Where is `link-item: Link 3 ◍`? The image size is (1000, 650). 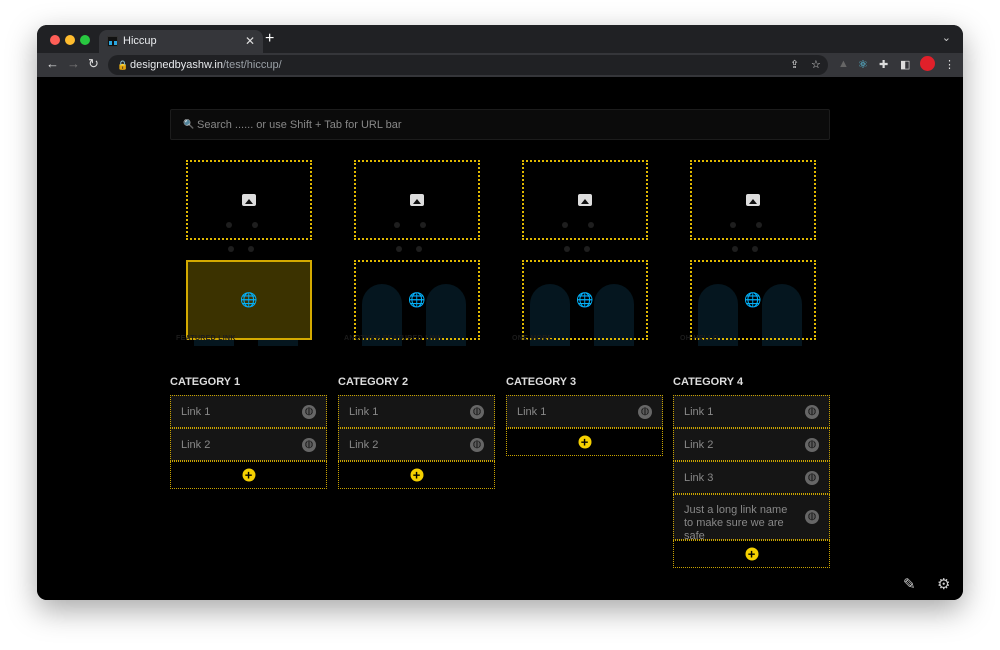 link-item: Link 3 ◍ is located at coordinates (751, 477).